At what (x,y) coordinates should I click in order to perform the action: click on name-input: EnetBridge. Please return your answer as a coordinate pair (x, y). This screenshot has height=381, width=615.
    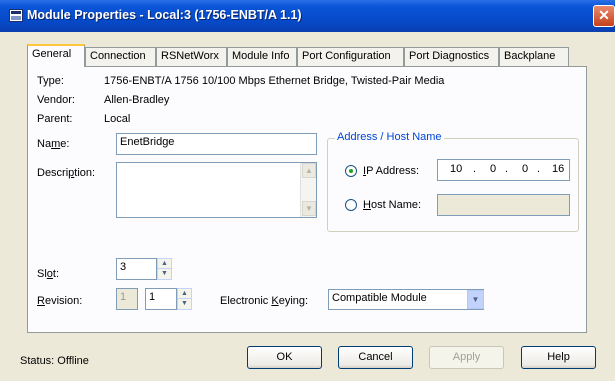
    Looking at the image, I should click on (216, 144).